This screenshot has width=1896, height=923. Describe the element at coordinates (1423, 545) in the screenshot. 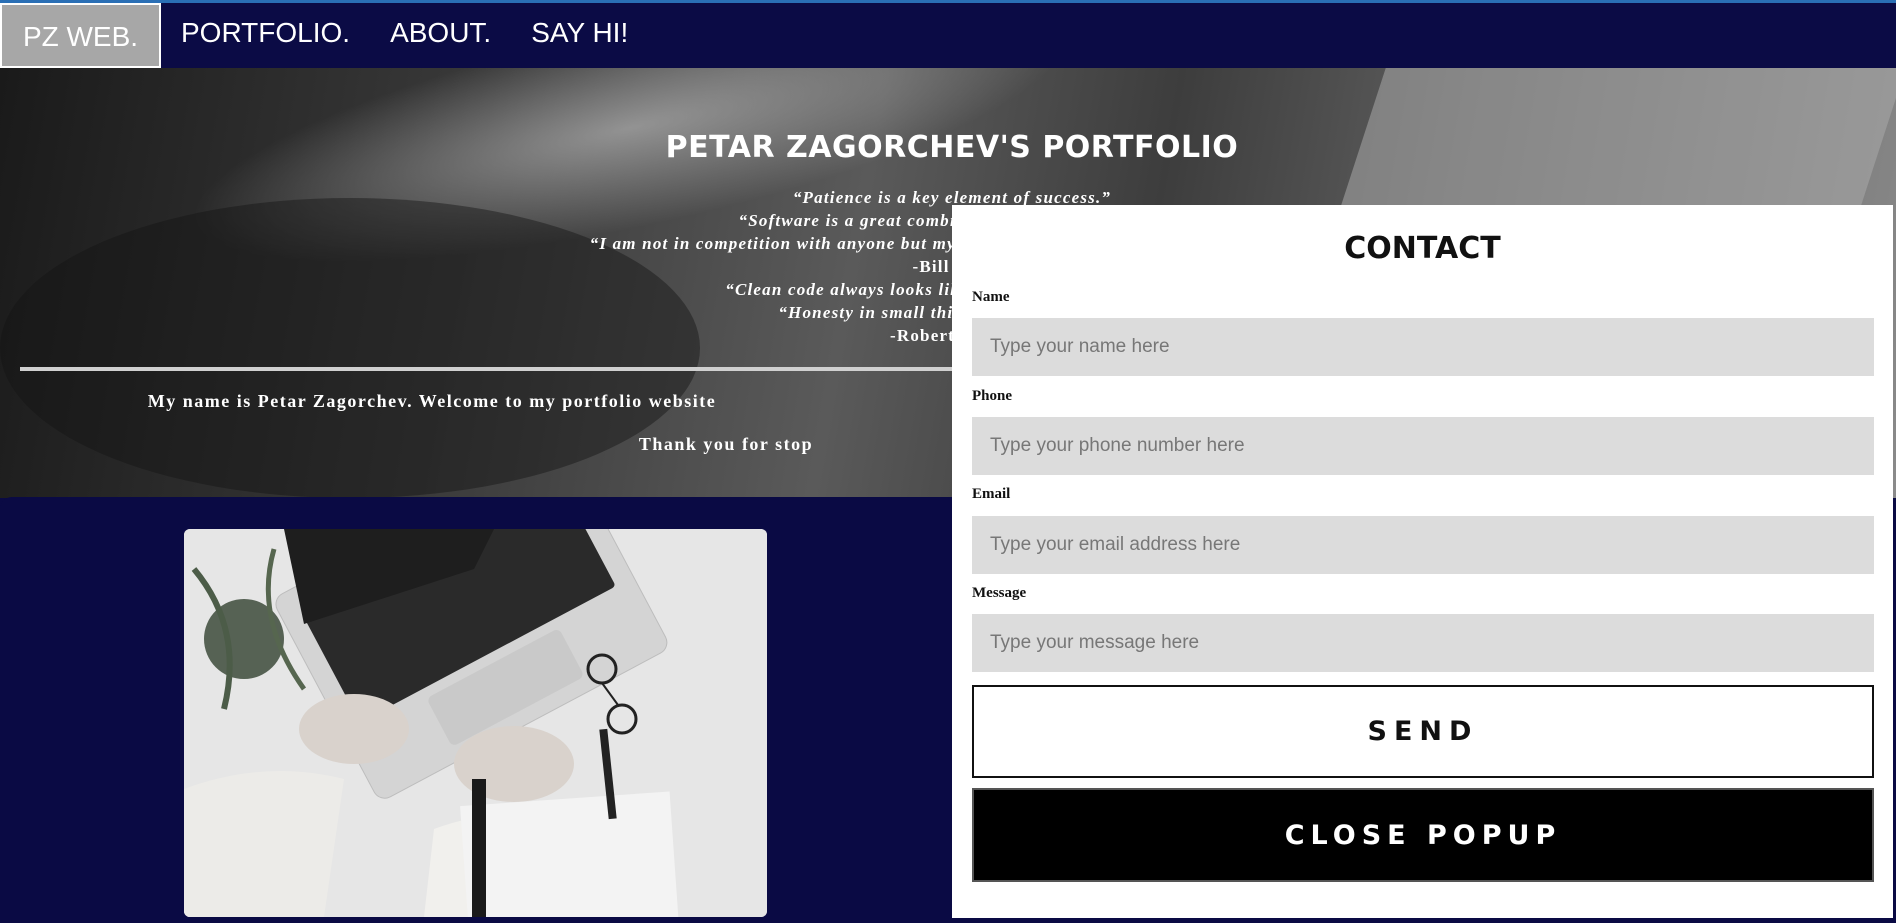

I see `email-input` at that location.